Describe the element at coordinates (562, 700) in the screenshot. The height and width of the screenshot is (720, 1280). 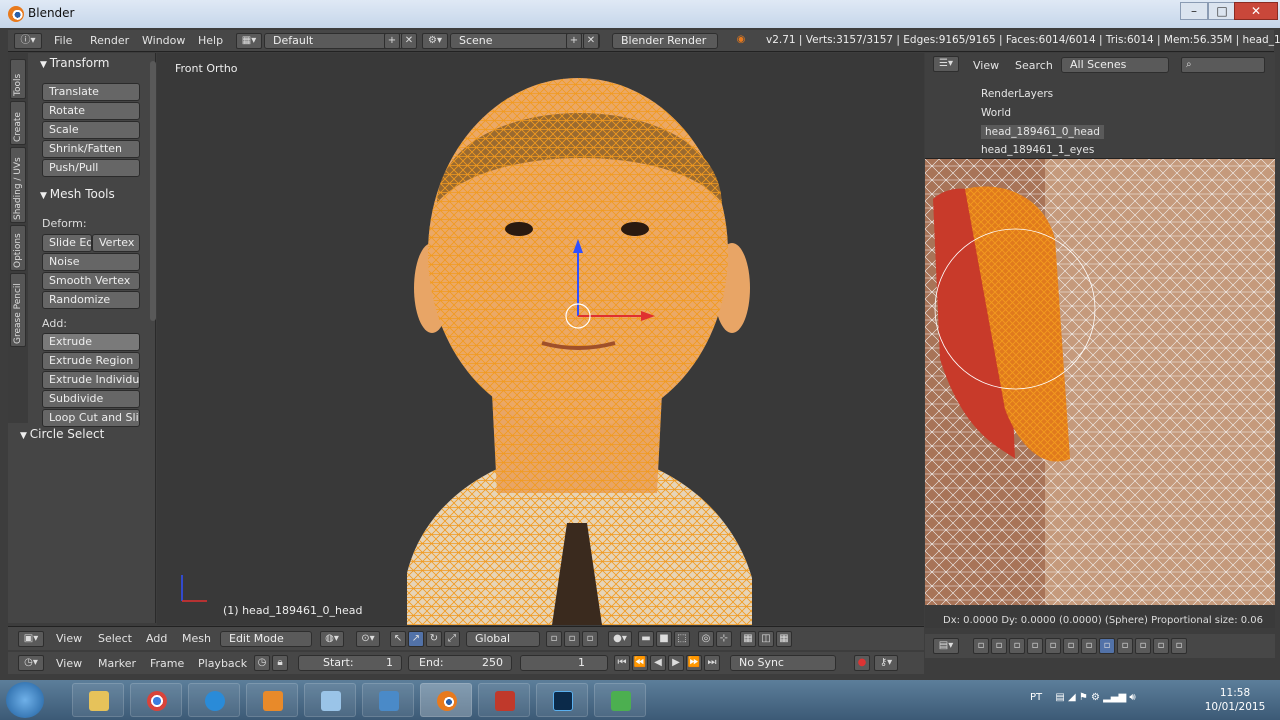
I see `taskbar-photoshop-icon` at that location.